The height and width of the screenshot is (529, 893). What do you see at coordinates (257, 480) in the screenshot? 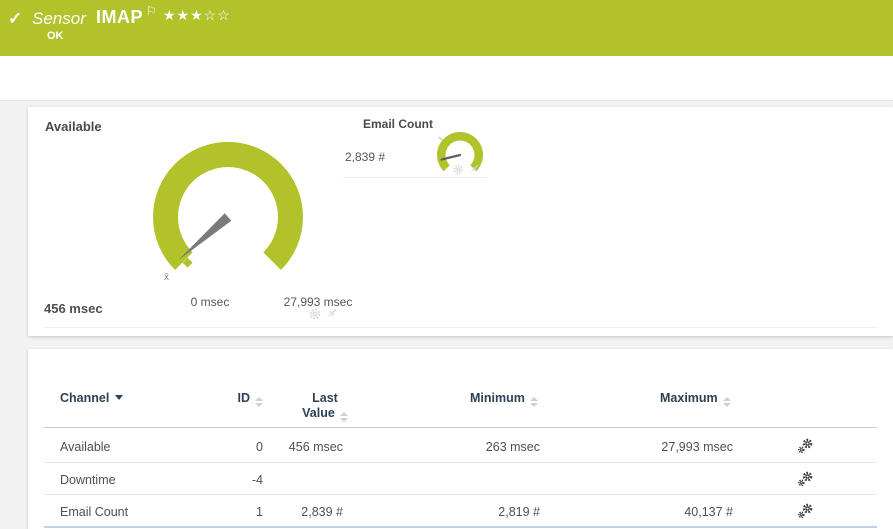
I see `channel-id-cell: -4` at bounding box center [257, 480].